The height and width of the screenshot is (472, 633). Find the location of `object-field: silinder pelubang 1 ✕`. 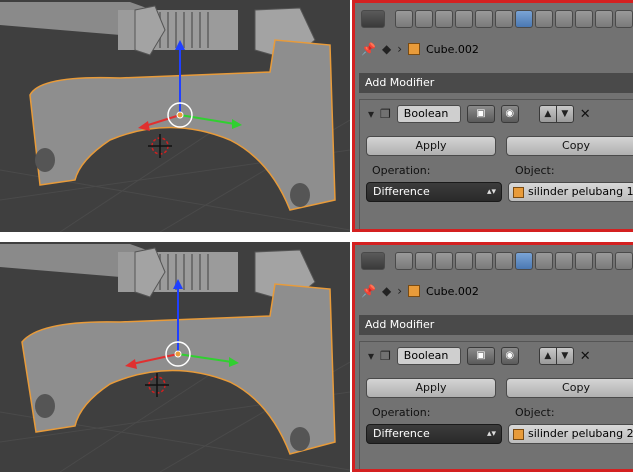

object-field: silinder pelubang 1 ✕ is located at coordinates (570, 192).